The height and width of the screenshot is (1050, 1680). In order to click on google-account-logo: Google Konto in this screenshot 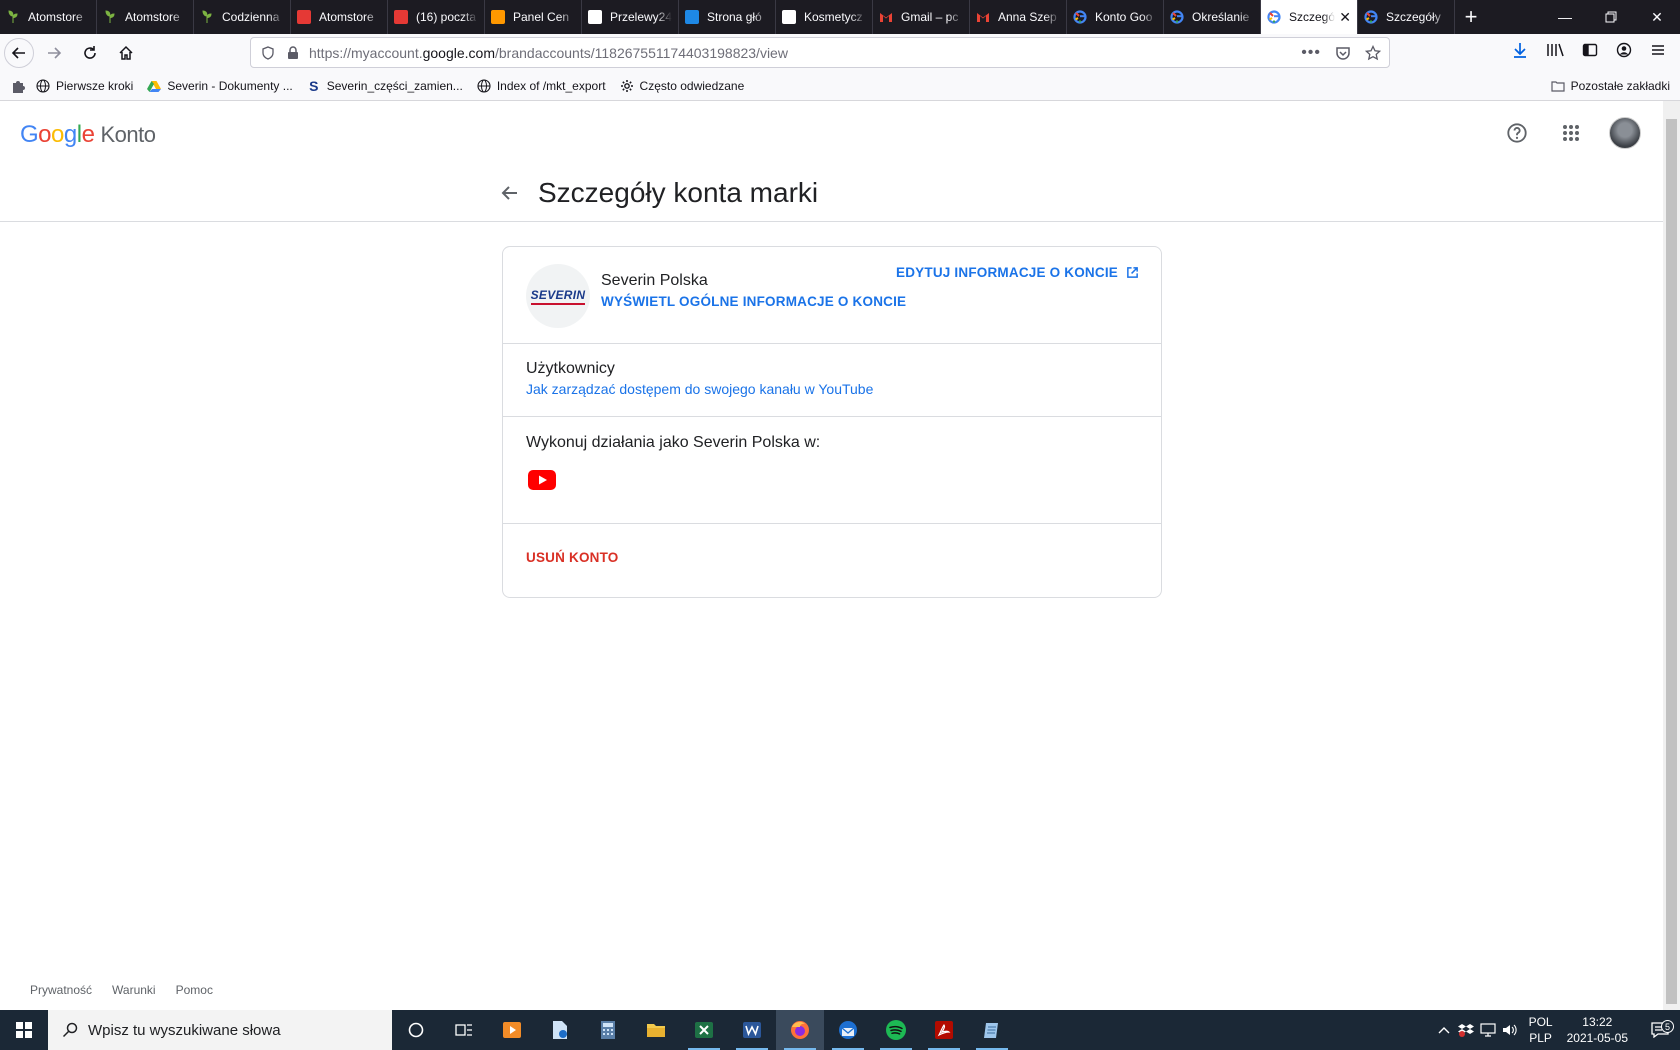, I will do `click(88, 135)`.